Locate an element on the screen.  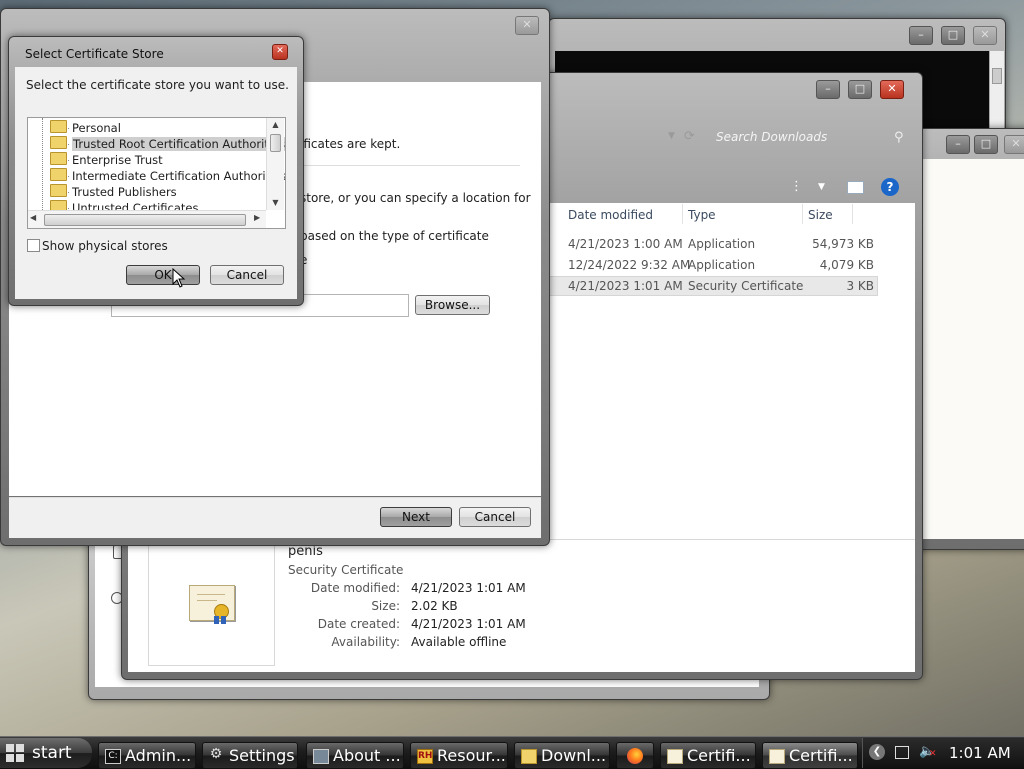
wizard-divider is located at coordinates (410, 165).